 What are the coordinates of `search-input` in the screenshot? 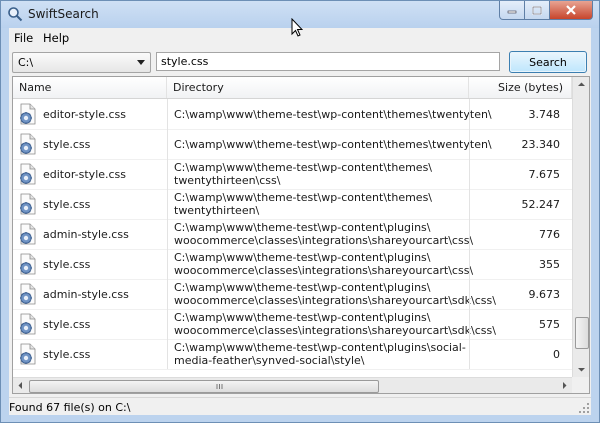 It's located at (328, 61).